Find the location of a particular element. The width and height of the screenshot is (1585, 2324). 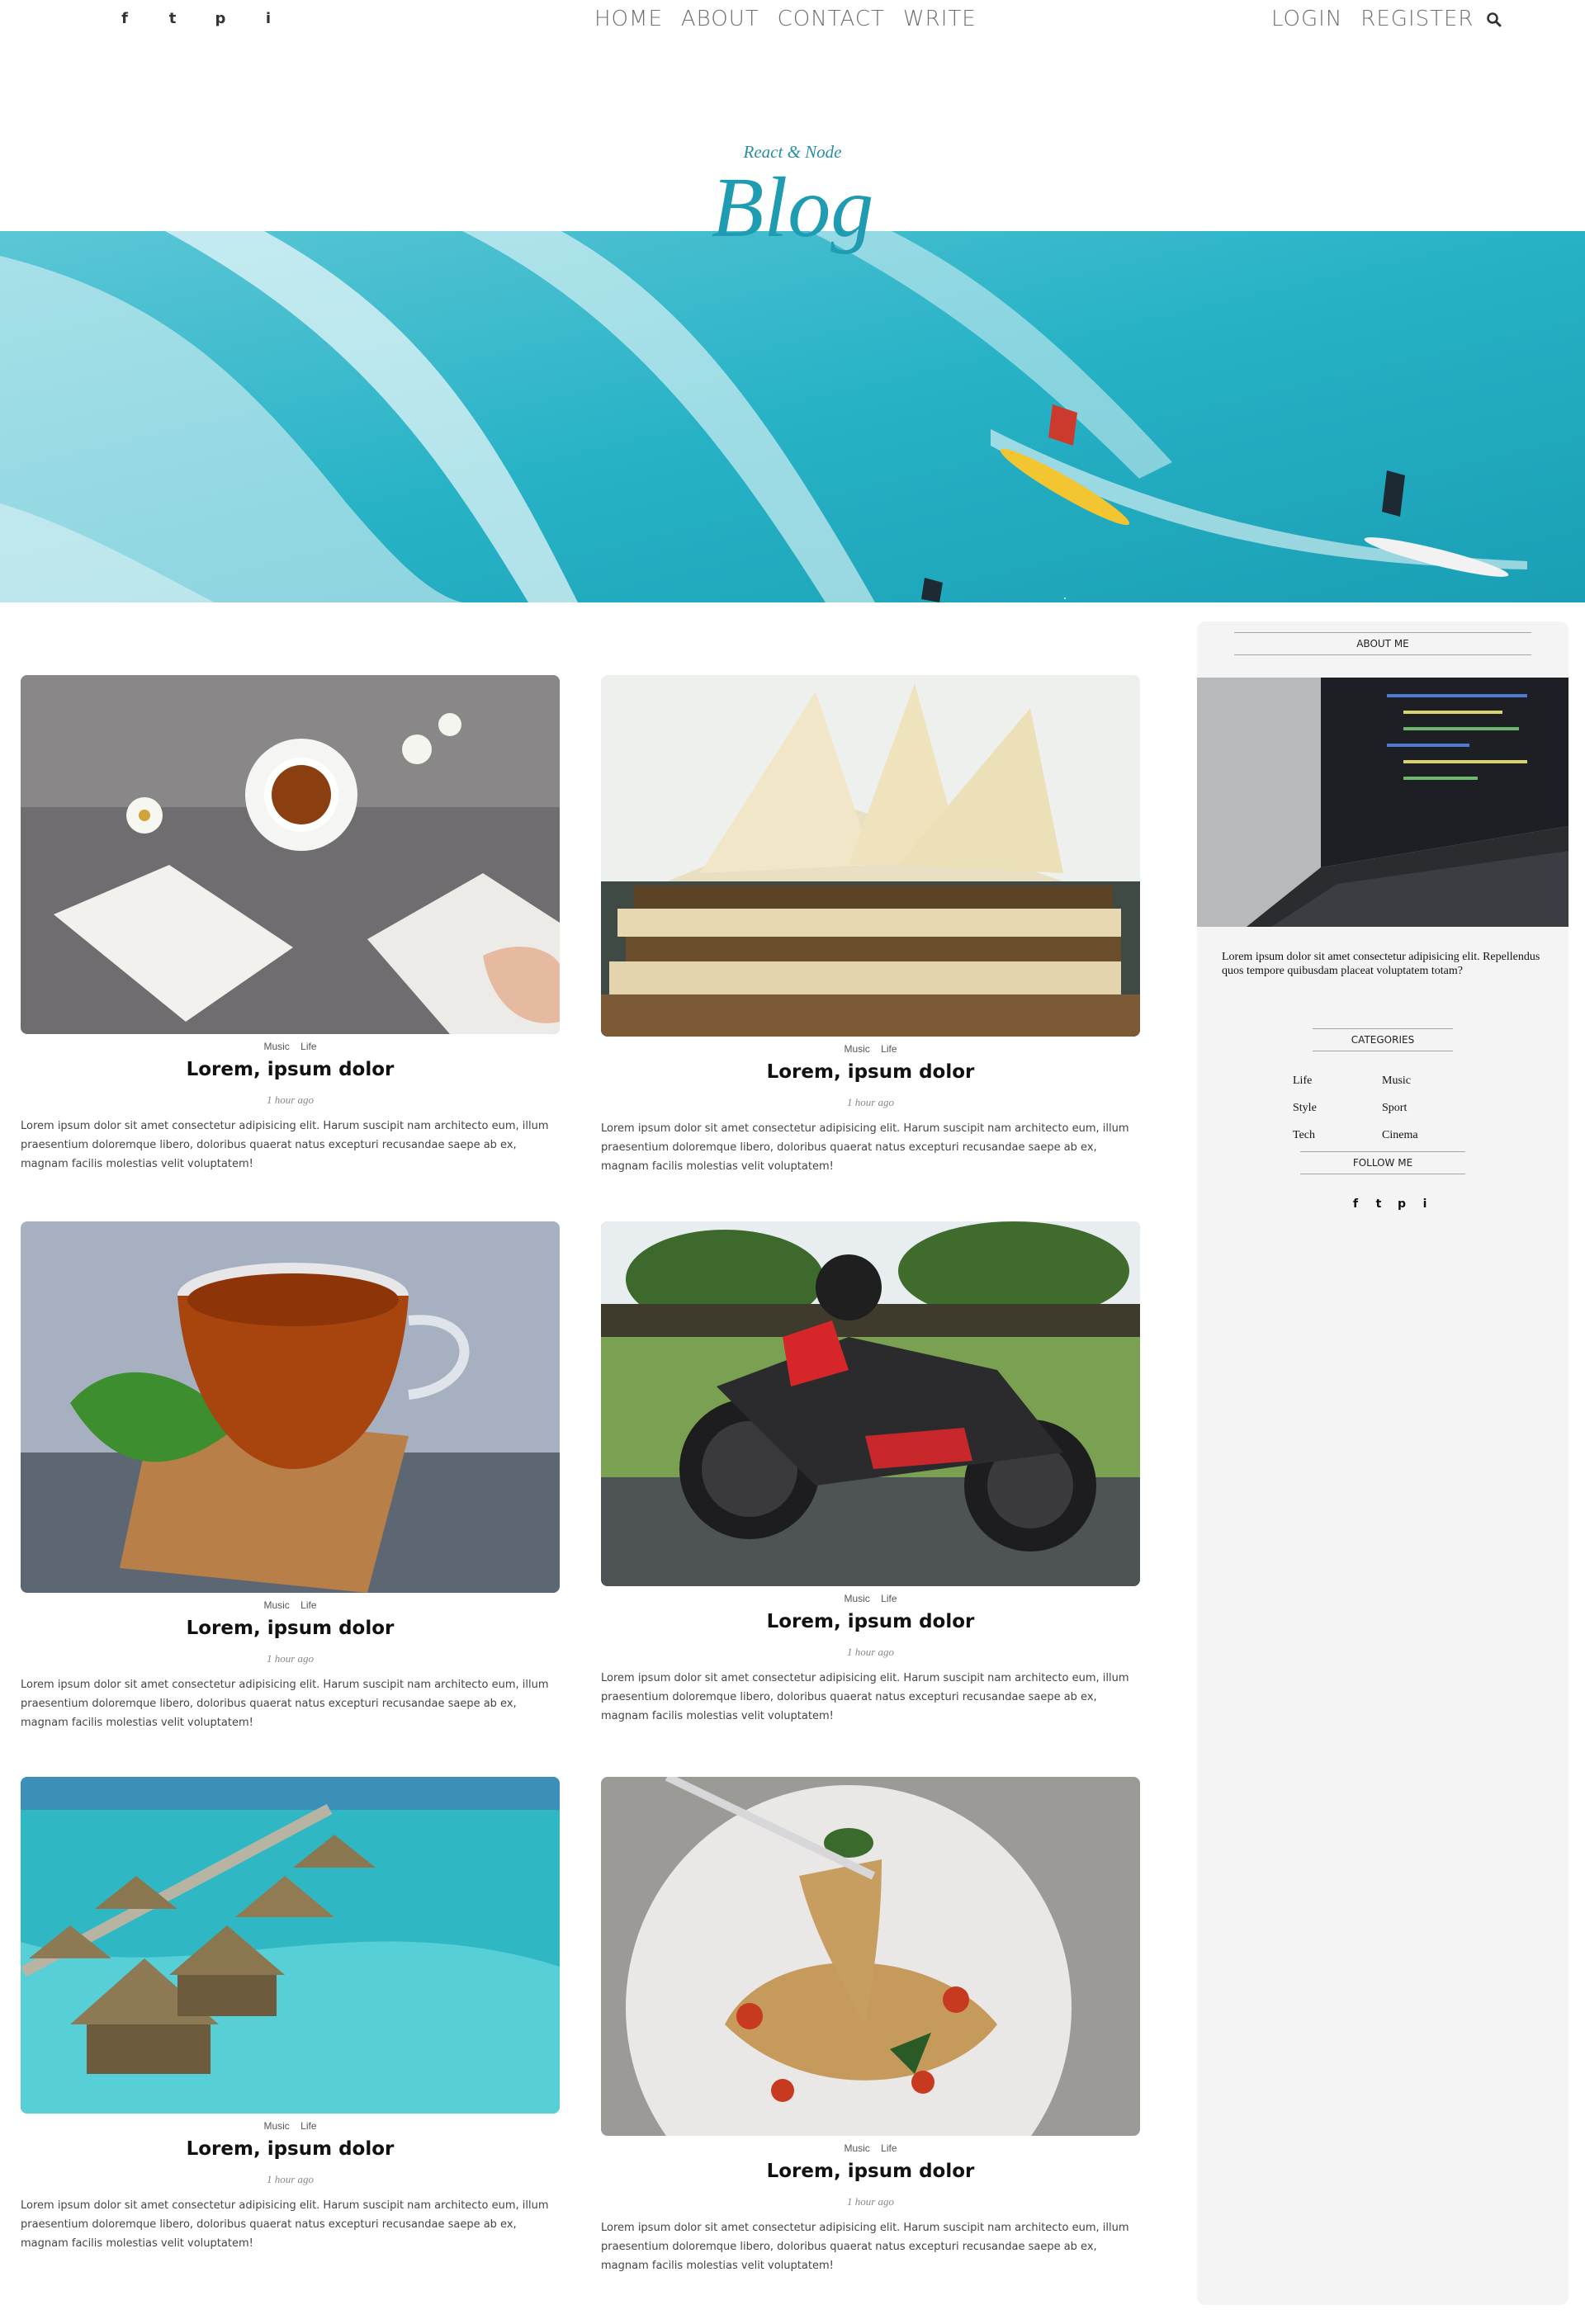

category-item: Music is located at coordinates (1426, 1080).